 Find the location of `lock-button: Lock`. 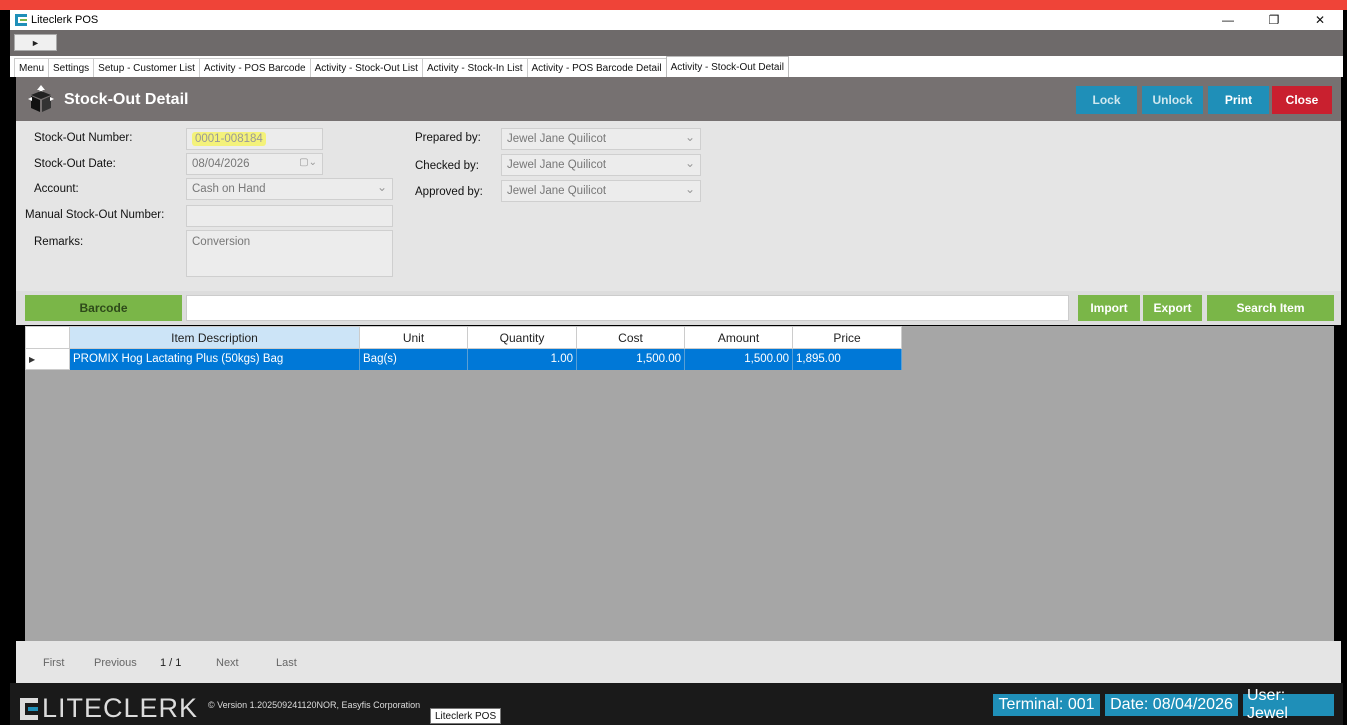

lock-button: Lock is located at coordinates (1106, 100).